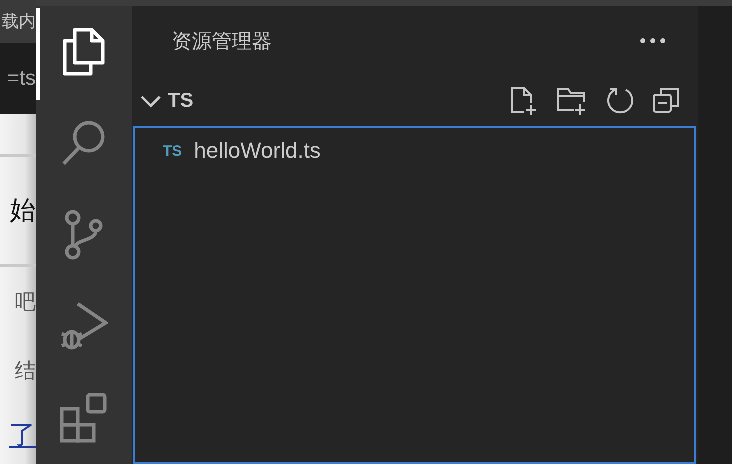  I want to click on file-name: helloWorld.ts, so click(257, 151).